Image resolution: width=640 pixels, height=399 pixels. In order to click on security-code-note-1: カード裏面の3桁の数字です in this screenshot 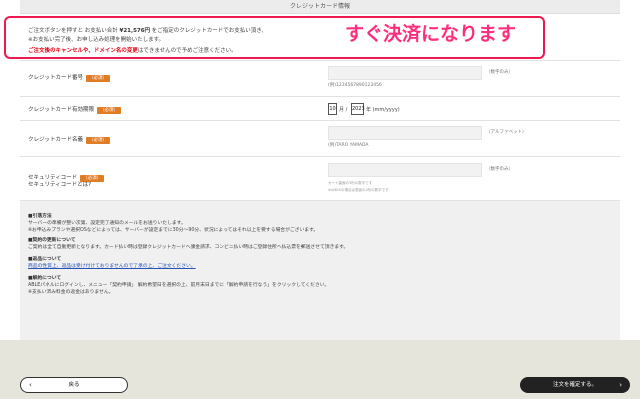, I will do `click(350, 183)`.